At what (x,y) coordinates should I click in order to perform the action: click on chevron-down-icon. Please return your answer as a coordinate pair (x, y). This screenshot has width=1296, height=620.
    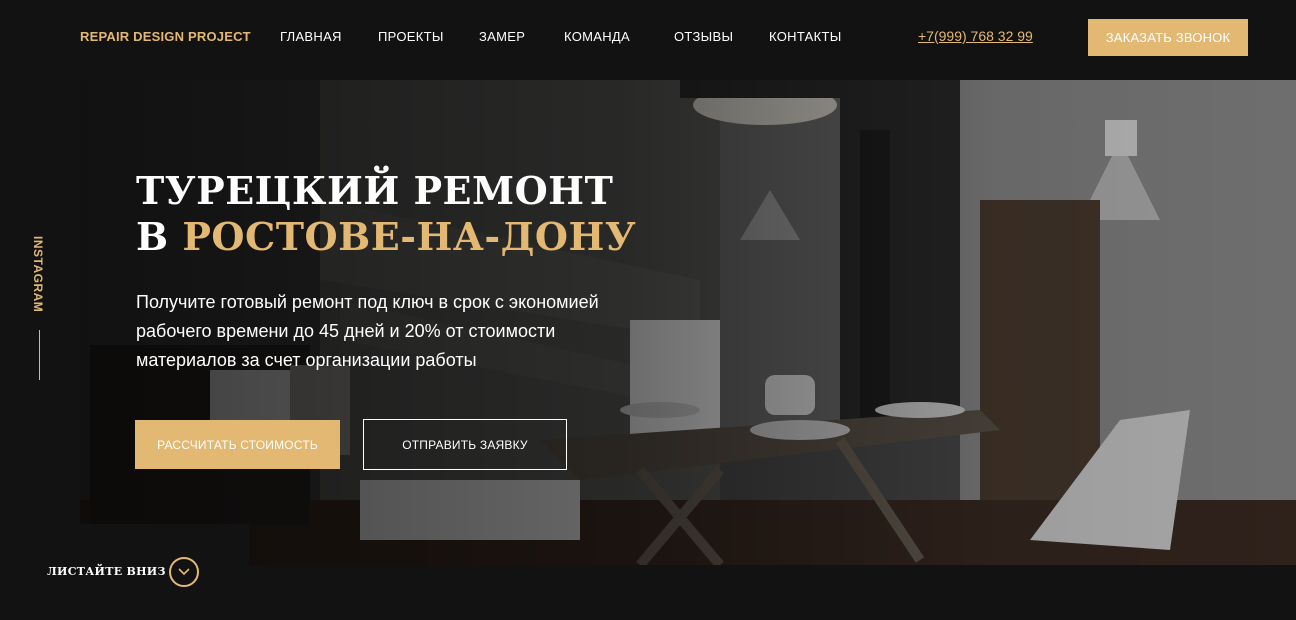
    Looking at the image, I should click on (184, 572).